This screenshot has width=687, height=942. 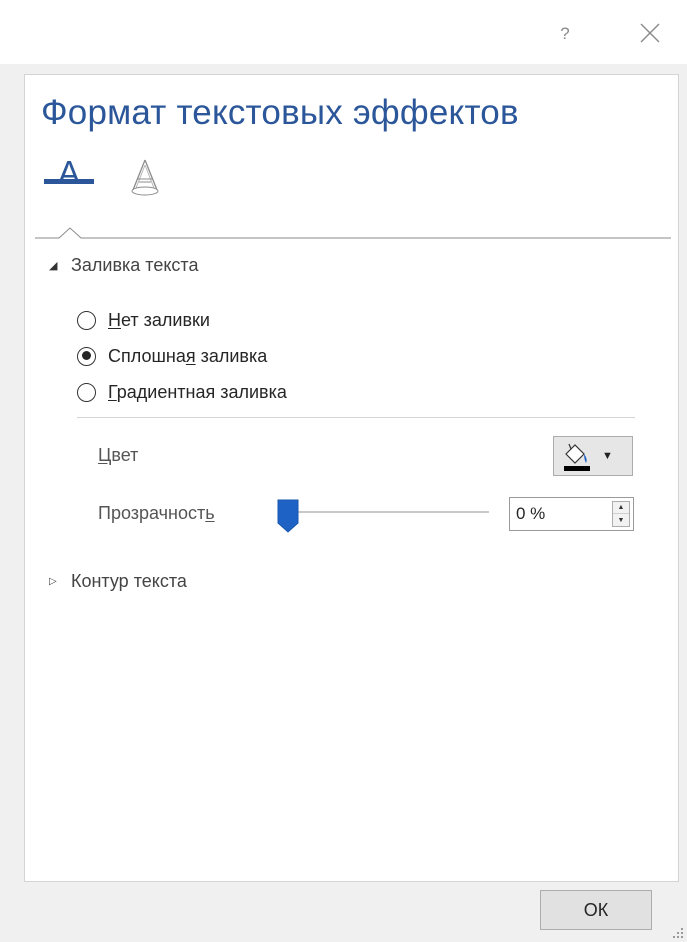 I want to click on fill-section-title: Заливка текста, so click(x=135, y=264).